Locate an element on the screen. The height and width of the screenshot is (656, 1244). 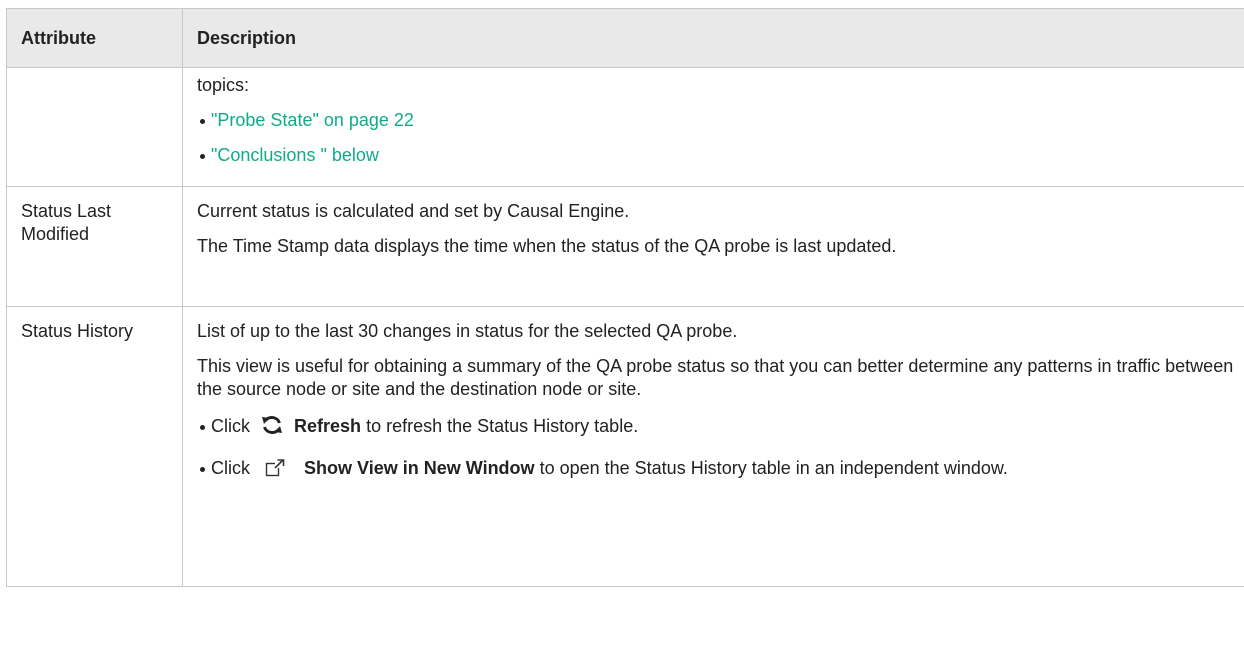
refresh-icon is located at coordinates (272, 428).